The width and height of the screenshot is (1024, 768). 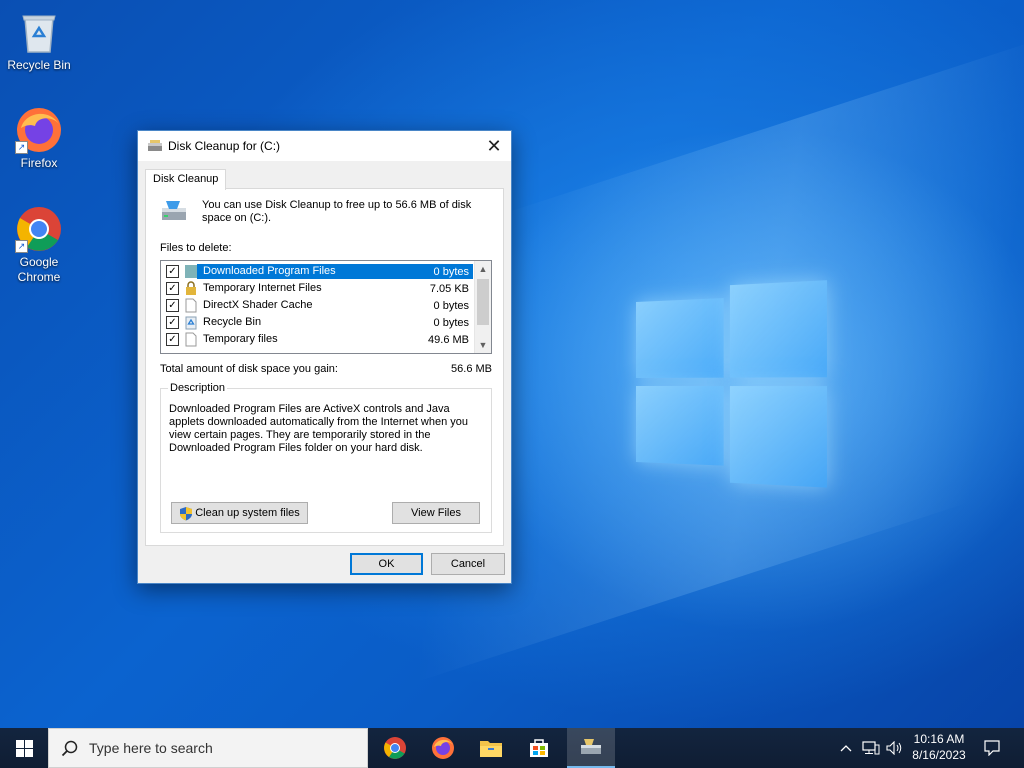 What do you see at coordinates (240, 339) in the screenshot?
I see `file-name: Temporary files` at bounding box center [240, 339].